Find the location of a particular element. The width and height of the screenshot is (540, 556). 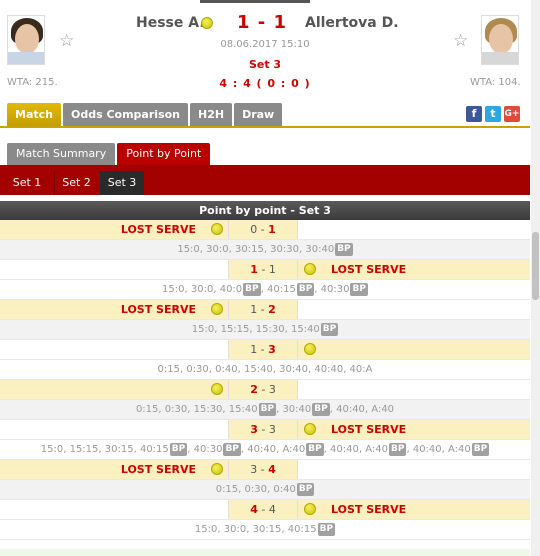

game-score: 4 - 4 is located at coordinates (263, 509).